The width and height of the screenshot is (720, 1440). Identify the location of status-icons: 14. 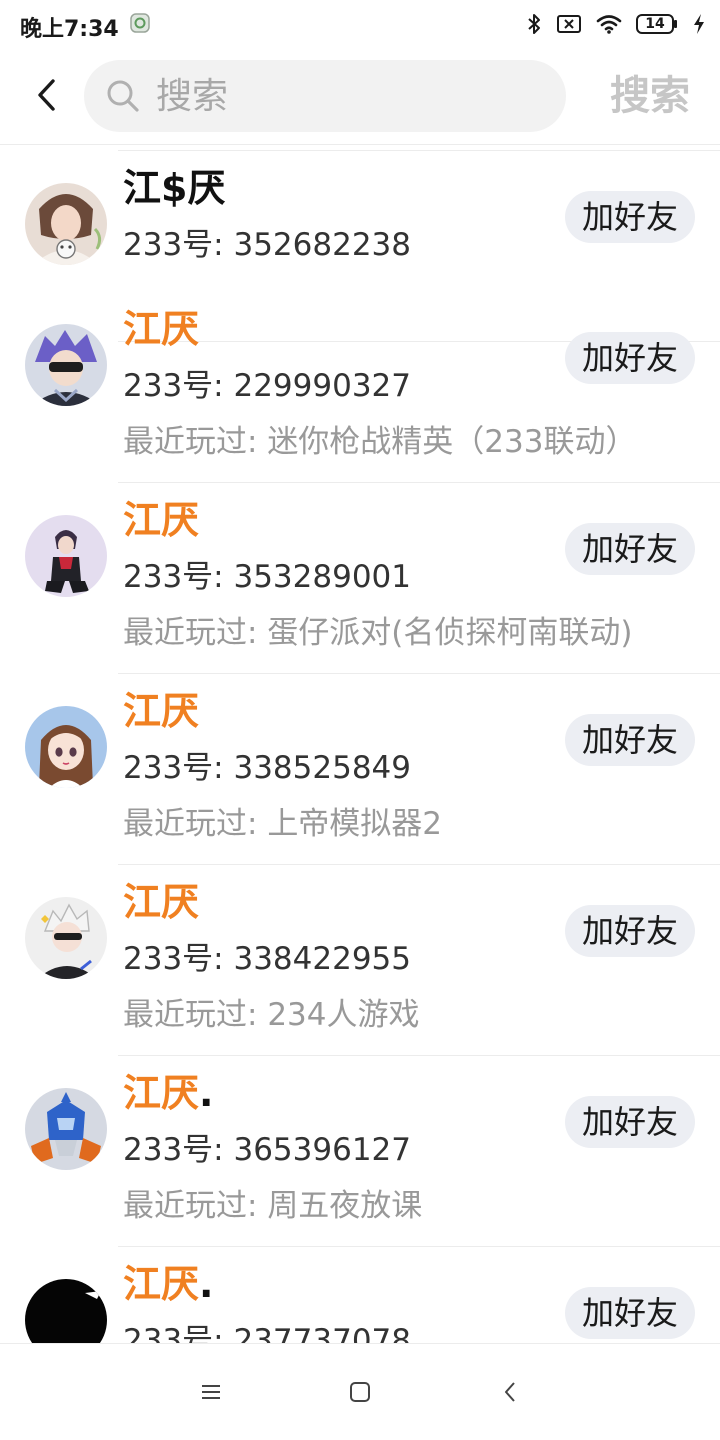
(616, 24).